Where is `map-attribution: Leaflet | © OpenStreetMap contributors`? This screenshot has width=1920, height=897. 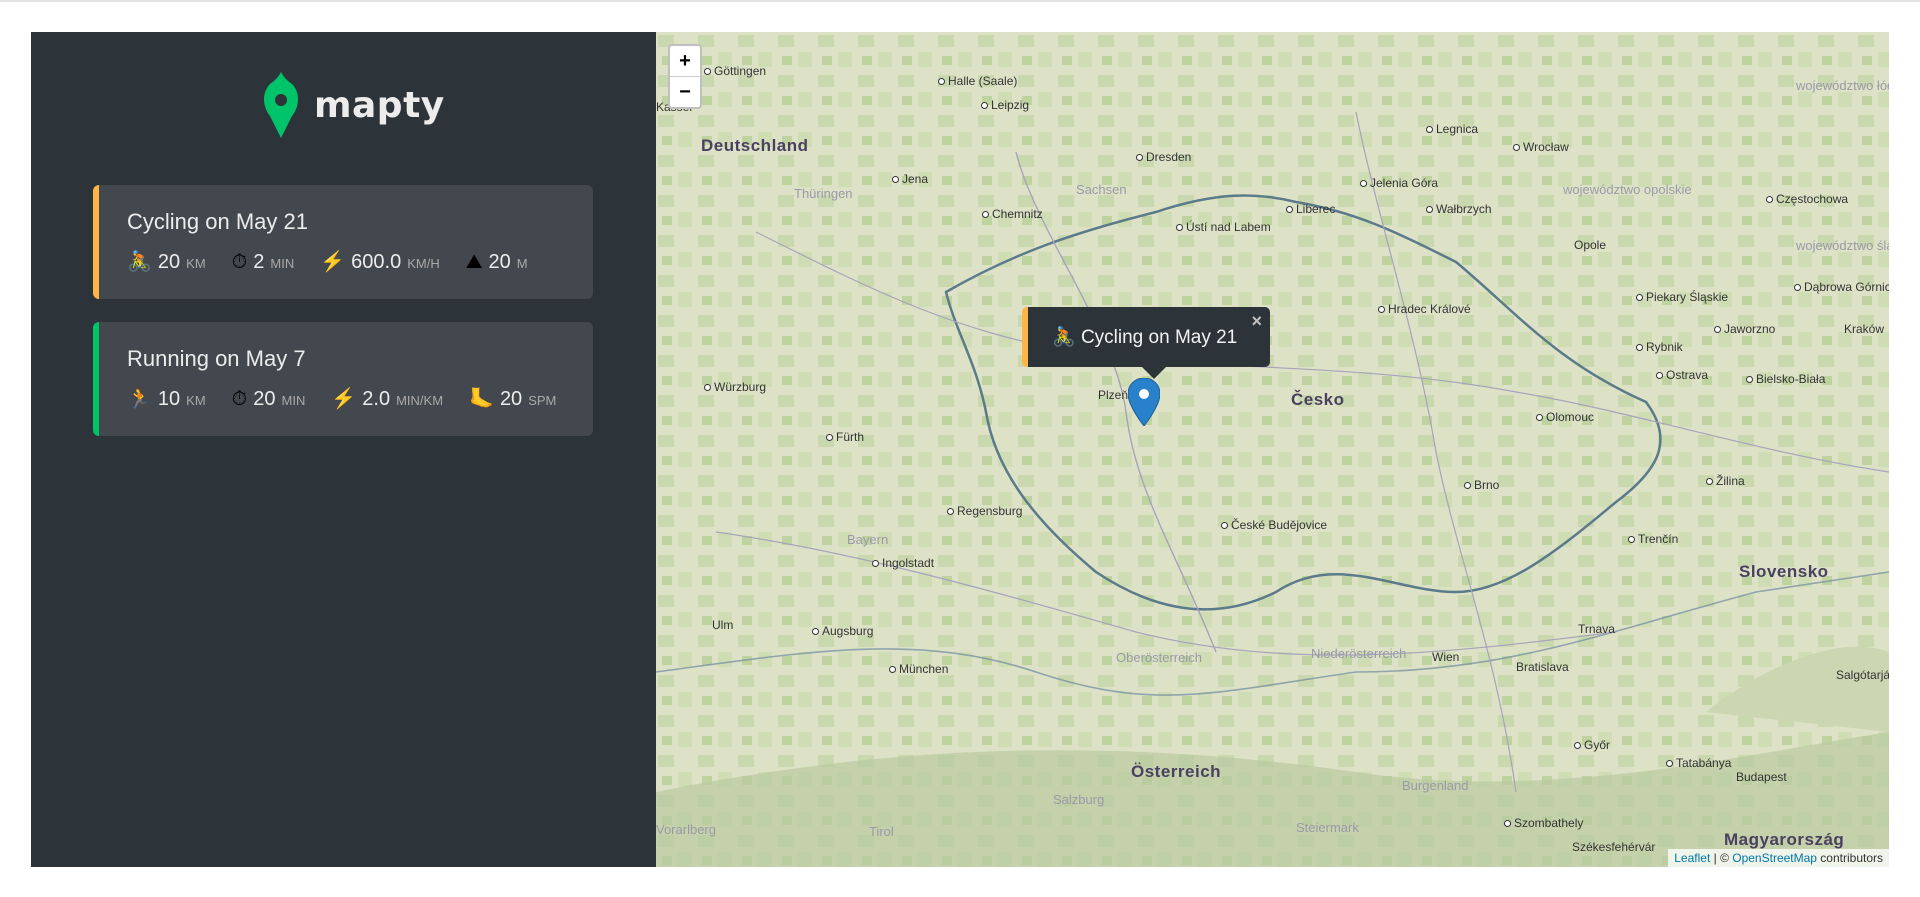
map-attribution: Leaflet | © OpenStreetMap contributors is located at coordinates (1778, 858).